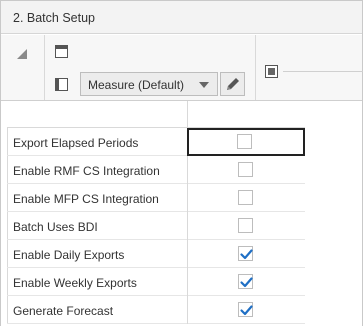 The width and height of the screenshot is (364, 327). I want to click on row-label: Enable Daily Exports, so click(69, 255).